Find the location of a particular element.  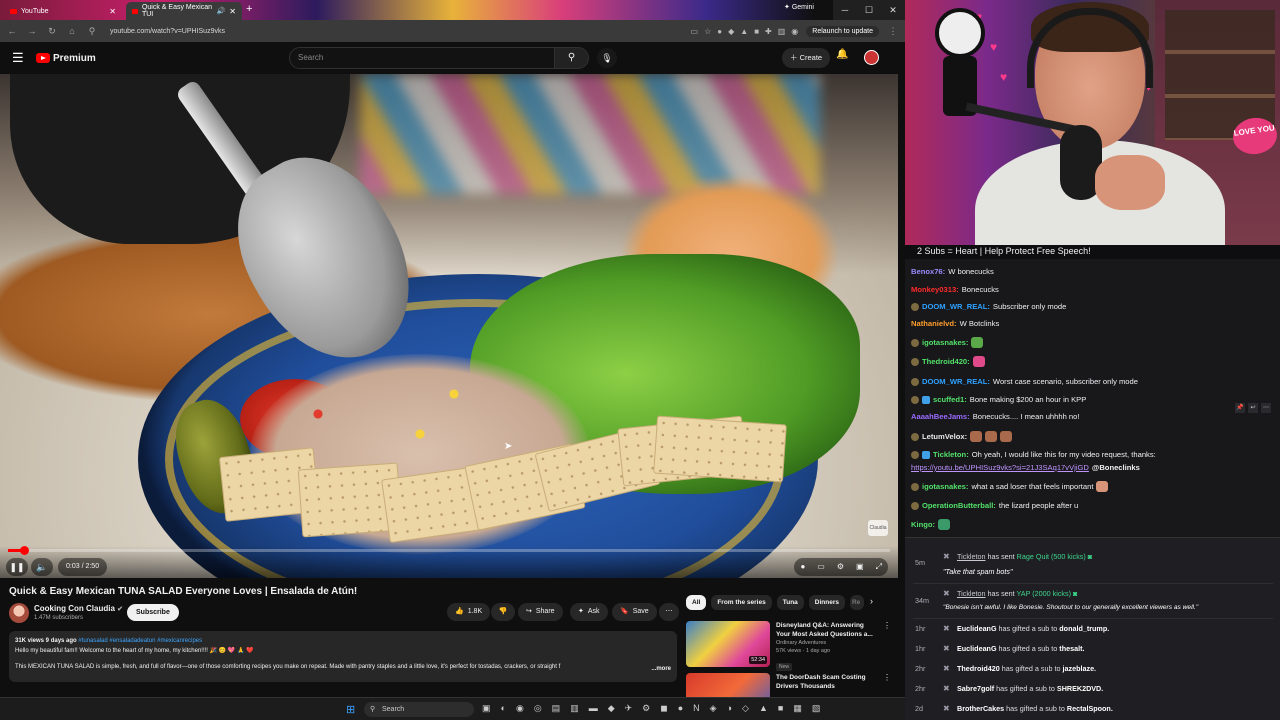

app-icon: ◼ is located at coordinates (663, 708).